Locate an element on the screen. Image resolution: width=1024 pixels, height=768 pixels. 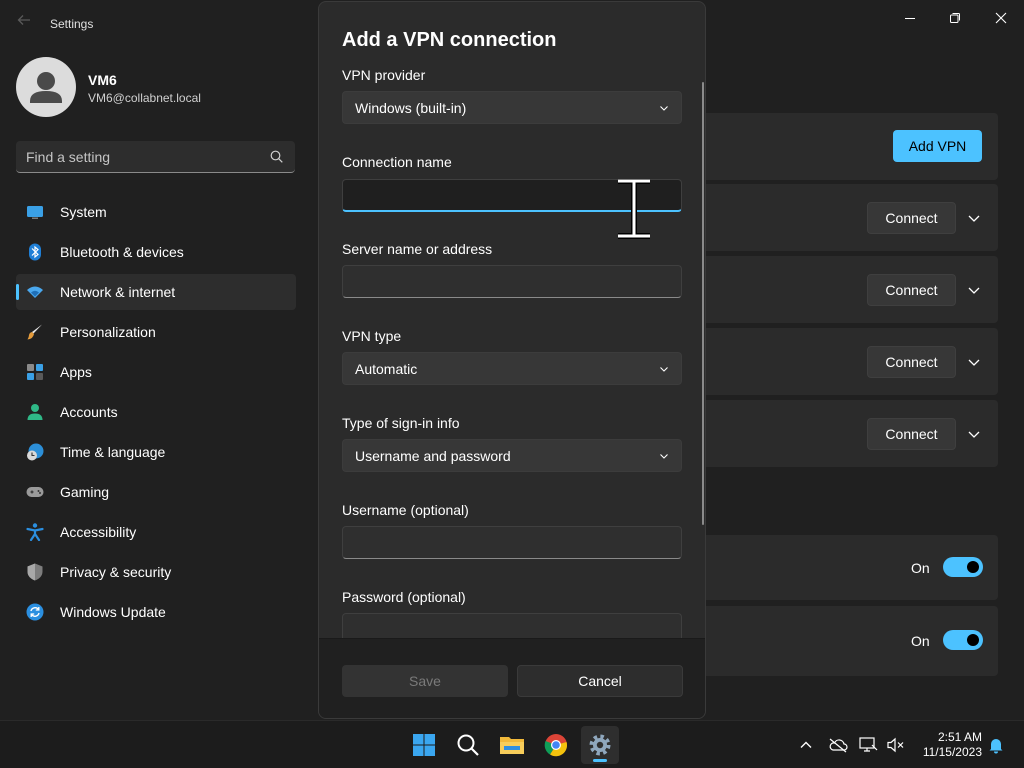
chrome-icon is located at coordinates (556, 745).